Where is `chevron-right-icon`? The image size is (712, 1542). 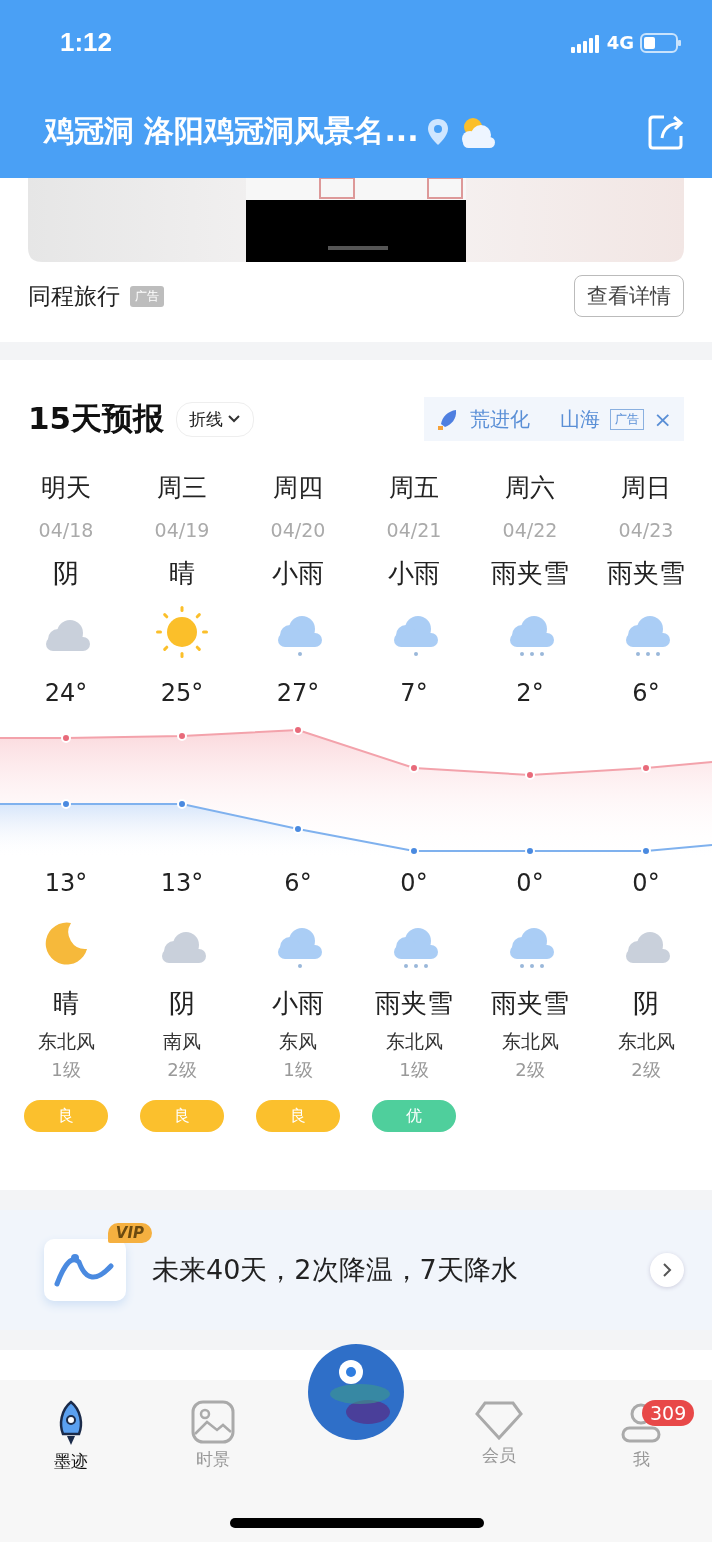
chevron-right-icon is located at coordinates (667, 1270).